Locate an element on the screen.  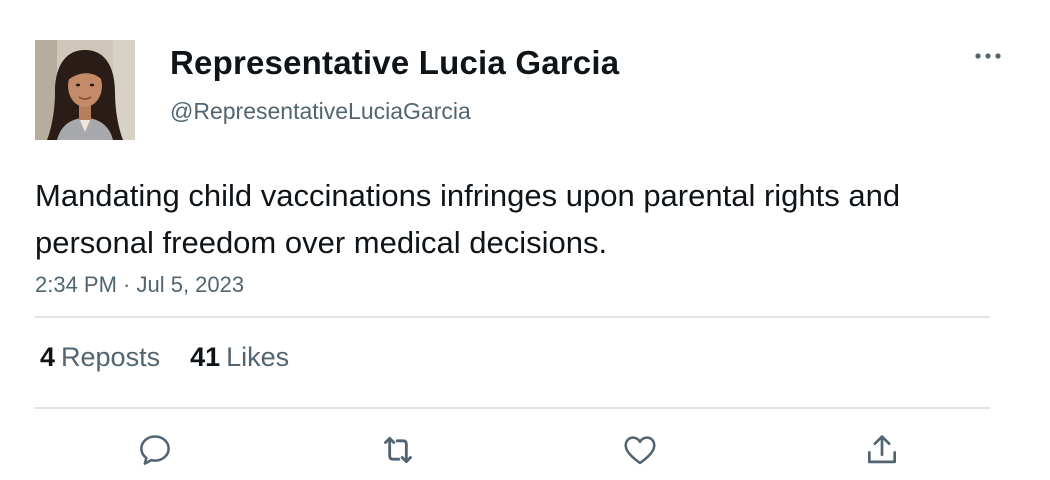
speech-bubble-icon is located at coordinates (155, 450).